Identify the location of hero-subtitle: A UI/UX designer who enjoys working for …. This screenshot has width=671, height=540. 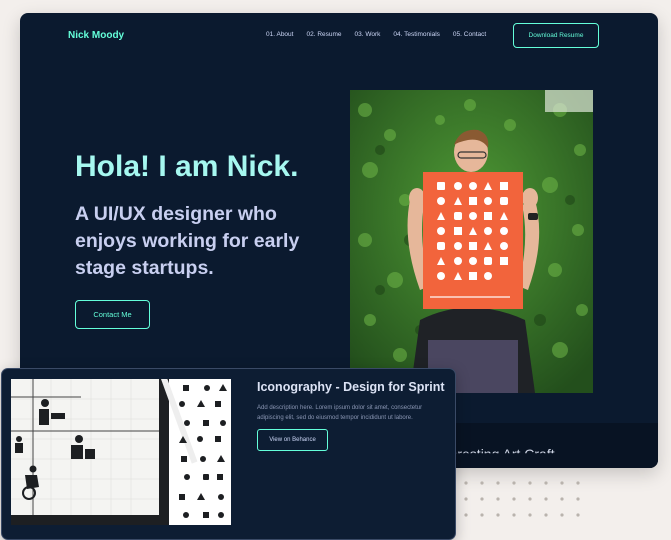
(187, 241).